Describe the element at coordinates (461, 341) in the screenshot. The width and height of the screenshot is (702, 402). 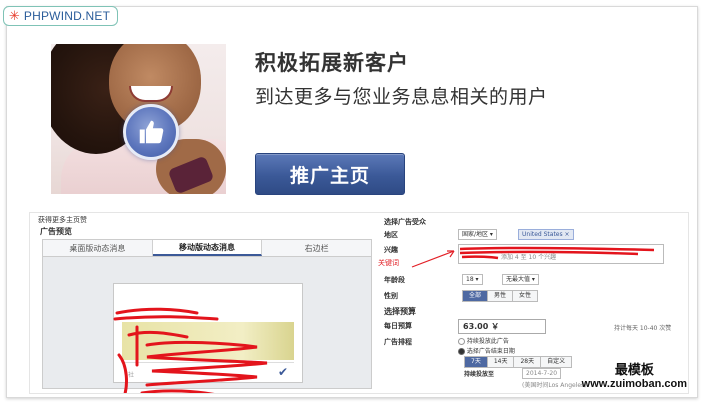
I see `radio-run-continuously` at that location.